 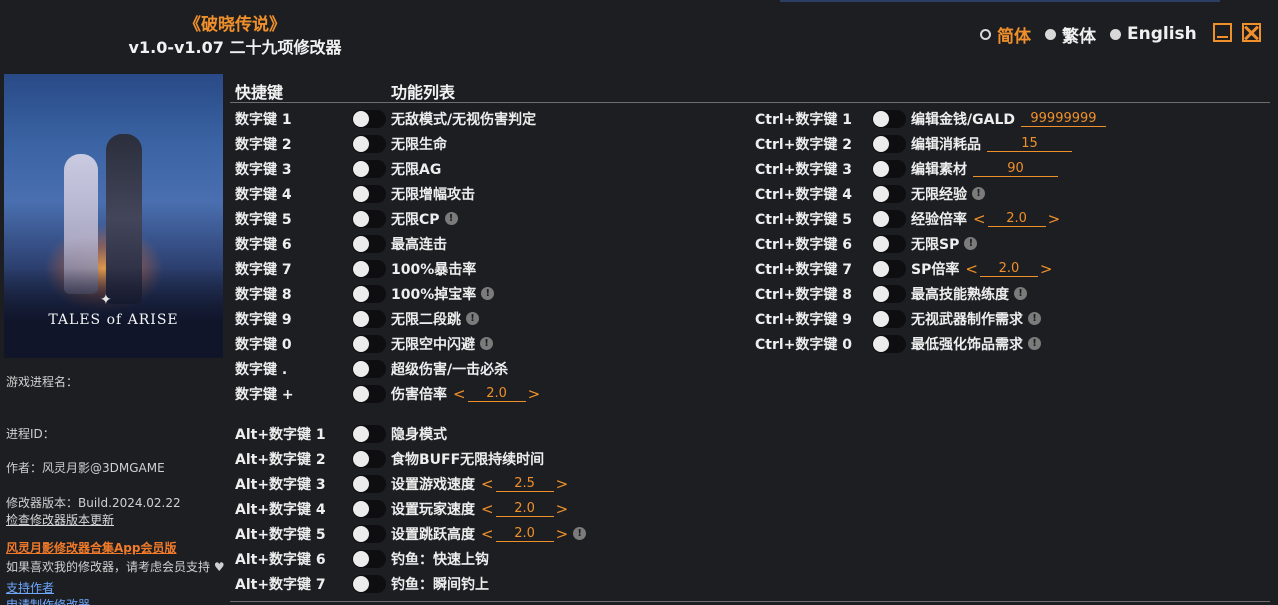 I want to click on option-row: Ctrl+数字键 3 编辑素材 90, so click(x=1005, y=168).